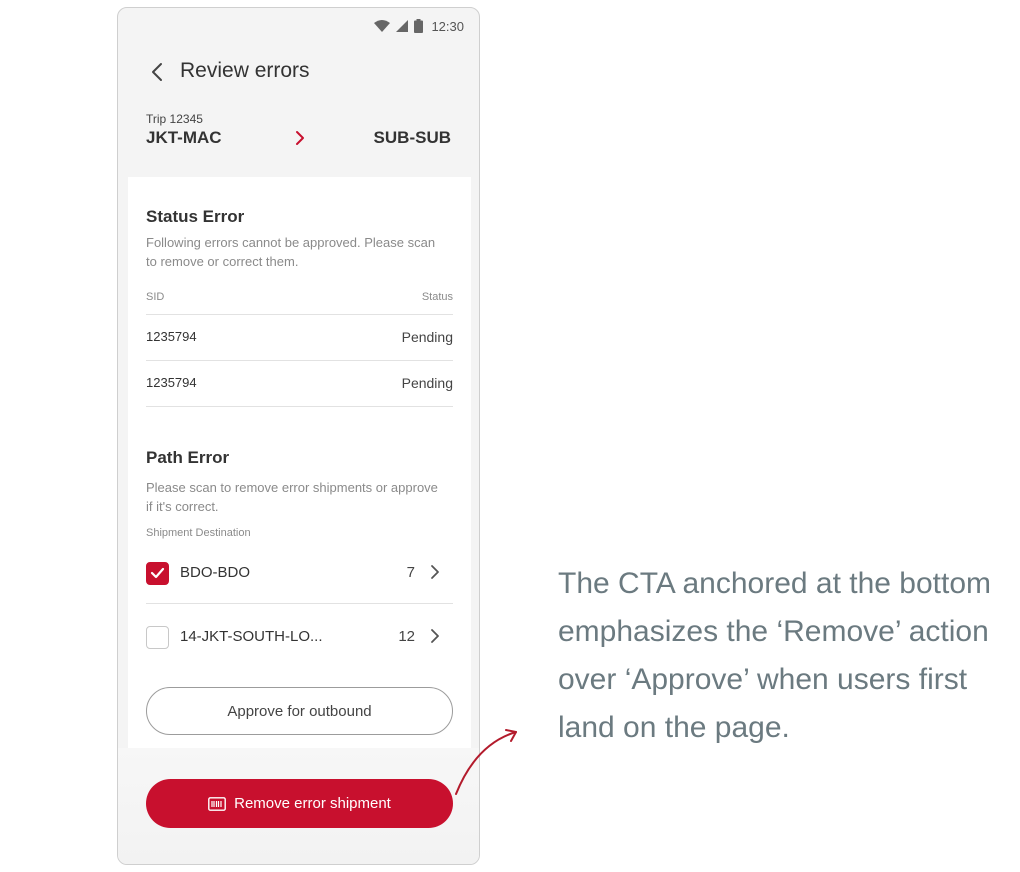 The width and height of the screenshot is (1020, 872). Describe the element at coordinates (188, 457) in the screenshot. I see `path-error-title: Path Error` at that location.